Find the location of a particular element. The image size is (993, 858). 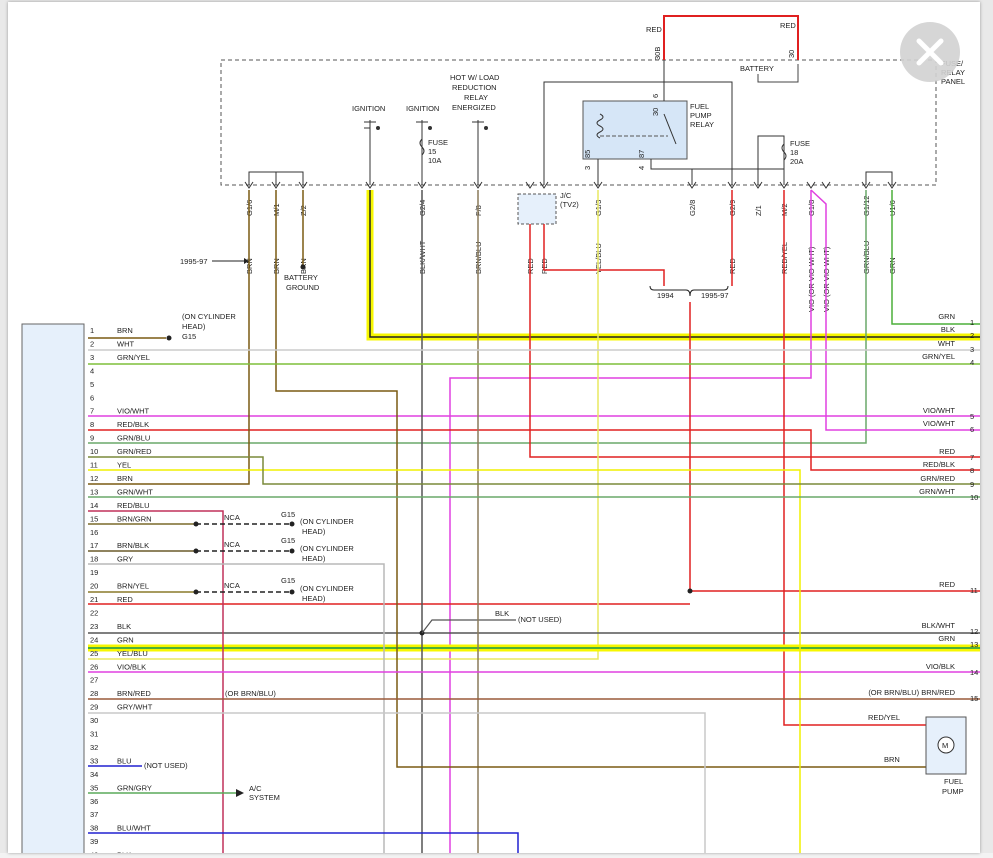

left-pin-number: 11 is located at coordinates (94, 465).